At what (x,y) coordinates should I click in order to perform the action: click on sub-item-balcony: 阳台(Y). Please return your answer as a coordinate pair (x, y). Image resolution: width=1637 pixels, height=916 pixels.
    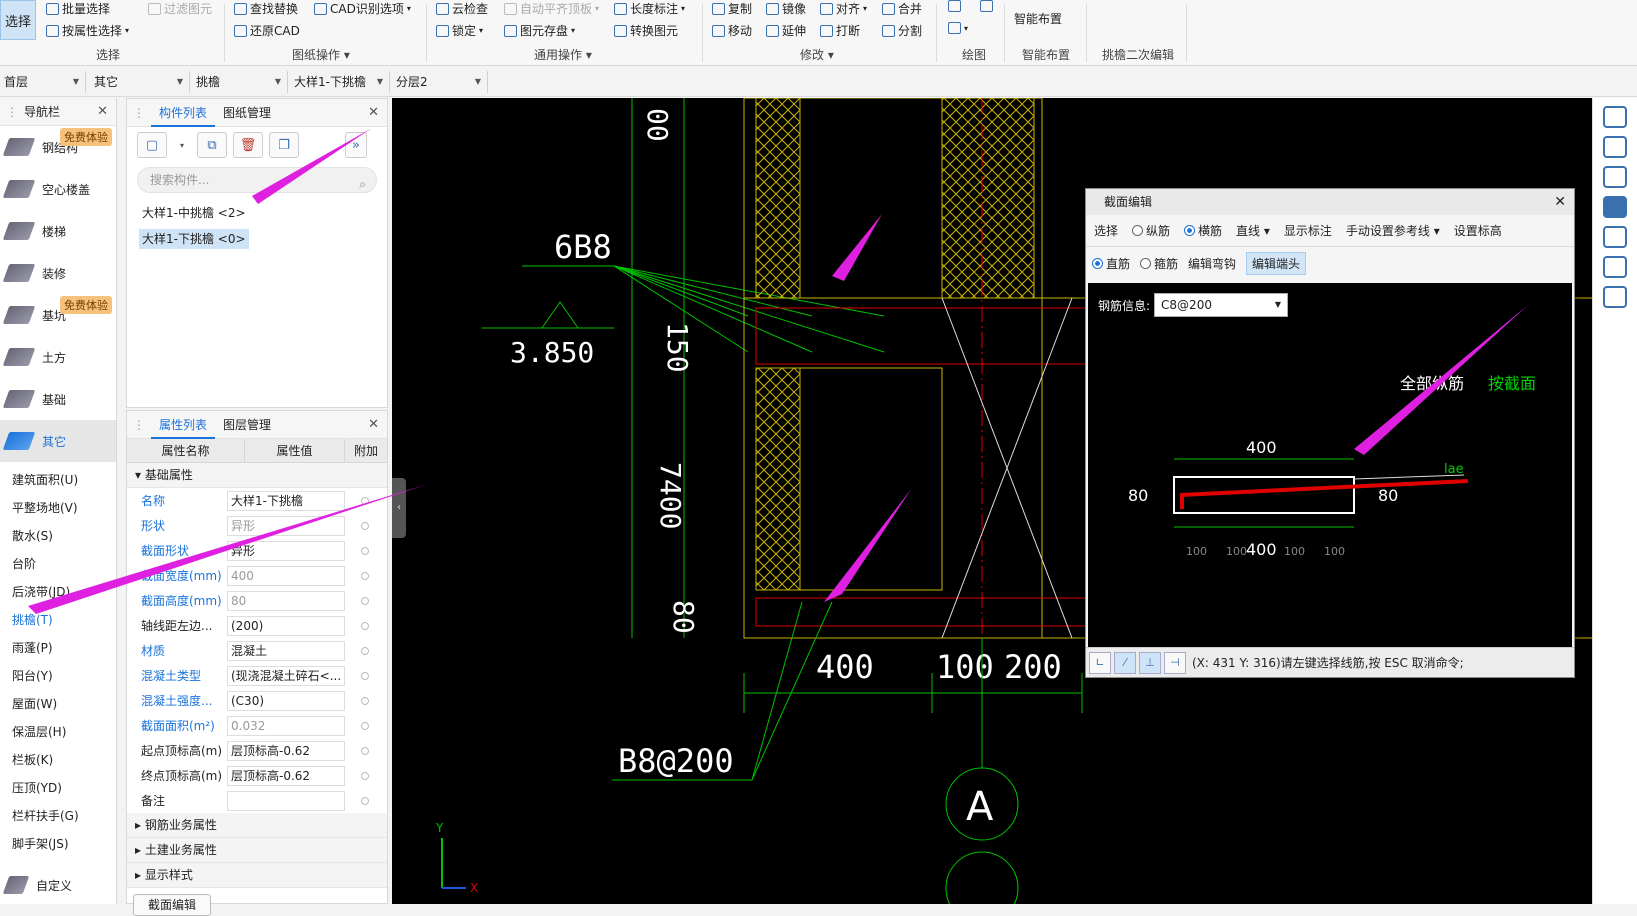
    Looking at the image, I should click on (58, 676).